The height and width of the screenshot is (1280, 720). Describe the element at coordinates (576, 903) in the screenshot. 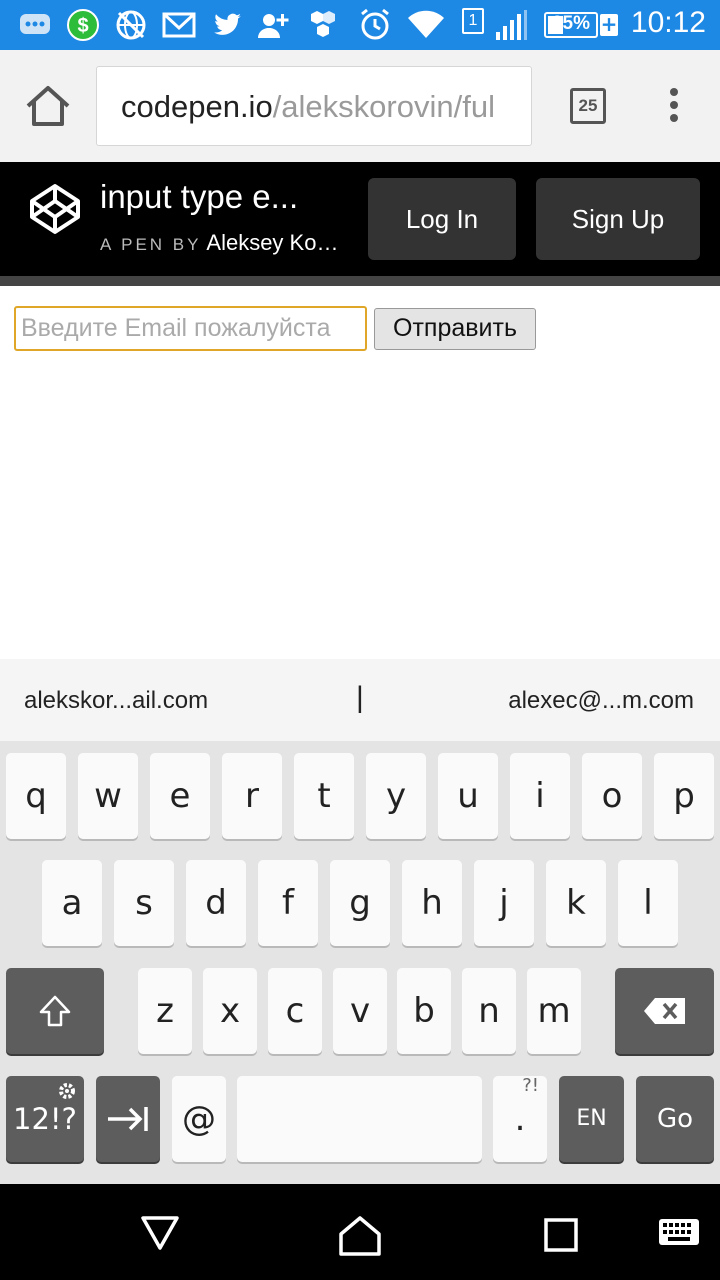

I see `key-k: k` at that location.